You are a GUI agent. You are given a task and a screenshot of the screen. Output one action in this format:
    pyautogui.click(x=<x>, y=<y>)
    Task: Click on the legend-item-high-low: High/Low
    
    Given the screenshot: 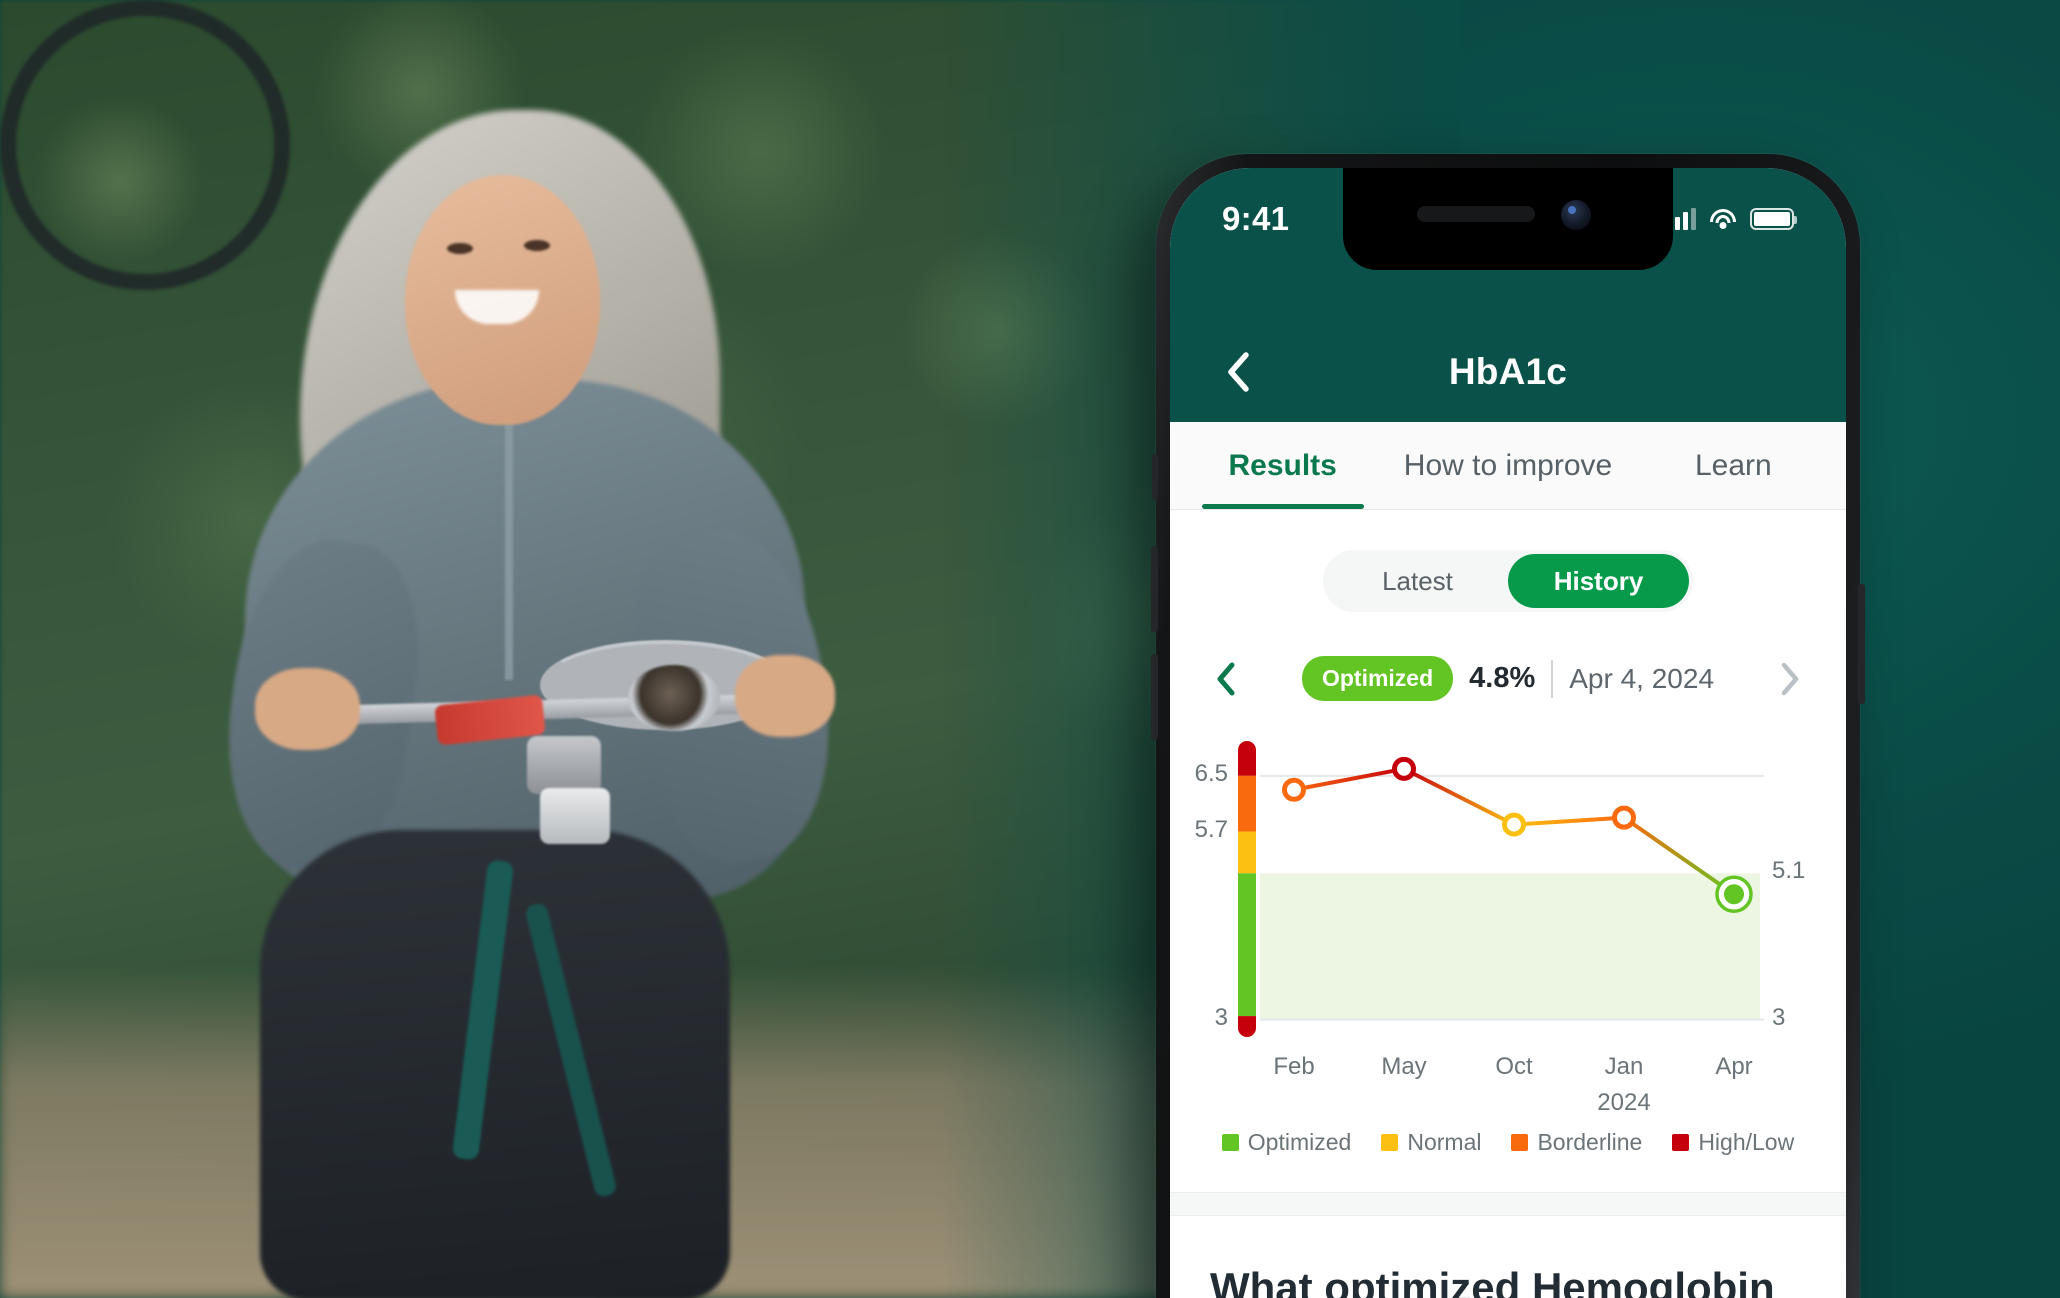 What is the action you would take?
    pyautogui.click(x=1733, y=1142)
    